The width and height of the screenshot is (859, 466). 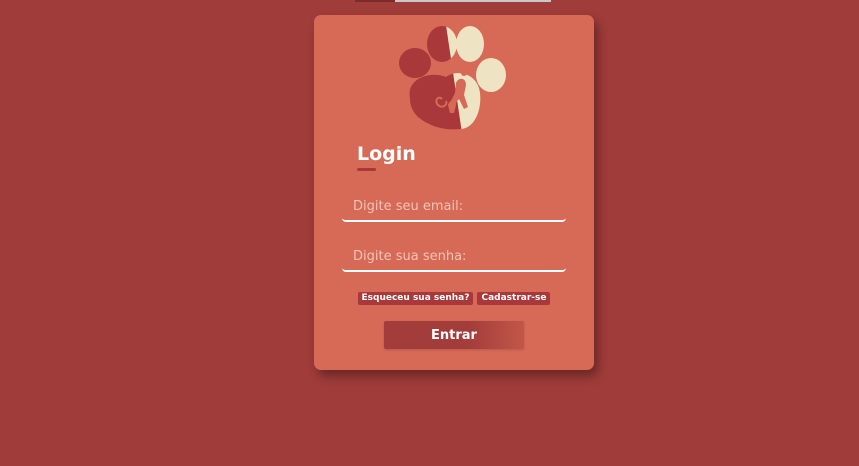 What do you see at coordinates (375, 1) in the screenshot?
I see `top-strip-segment` at bounding box center [375, 1].